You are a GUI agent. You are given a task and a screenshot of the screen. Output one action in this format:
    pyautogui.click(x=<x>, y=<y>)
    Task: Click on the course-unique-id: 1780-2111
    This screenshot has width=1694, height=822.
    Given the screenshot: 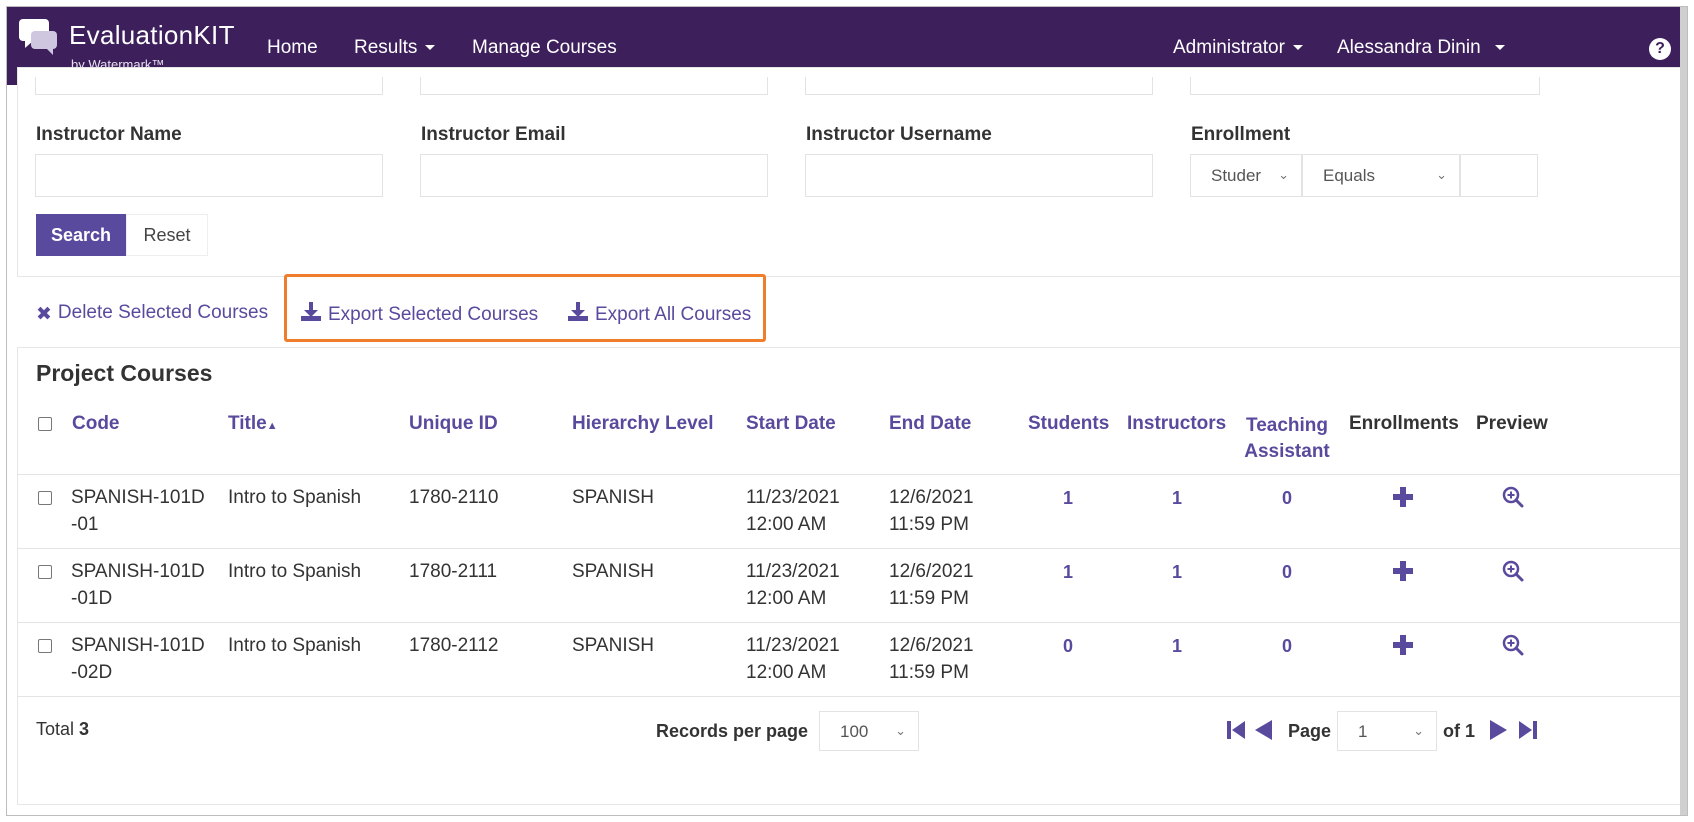 What is the action you would take?
    pyautogui.click(x=453, y=571)
    